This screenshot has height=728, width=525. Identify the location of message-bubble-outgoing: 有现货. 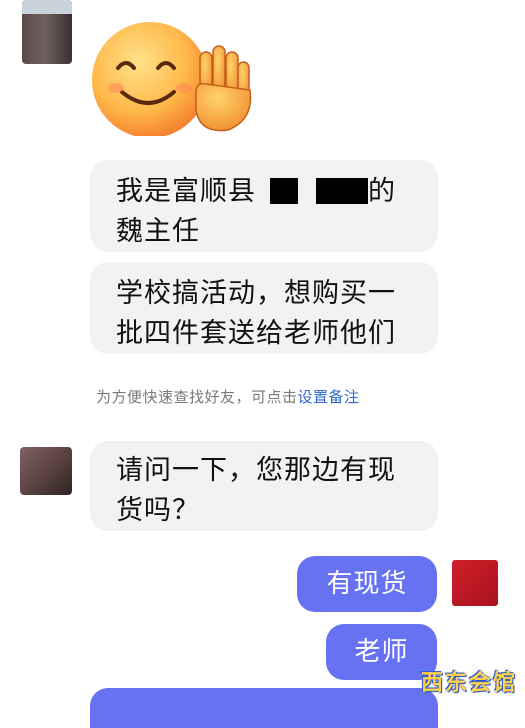
(367, 584).